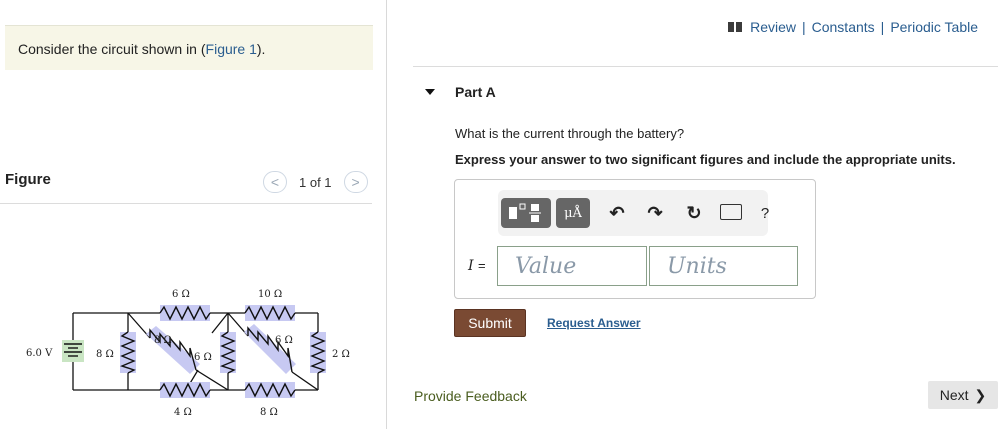 The image size is (1002, 429). Describe the element at coordinates (231, 49) in the screenshot. I see `figure-link: Figure 1` at that location.